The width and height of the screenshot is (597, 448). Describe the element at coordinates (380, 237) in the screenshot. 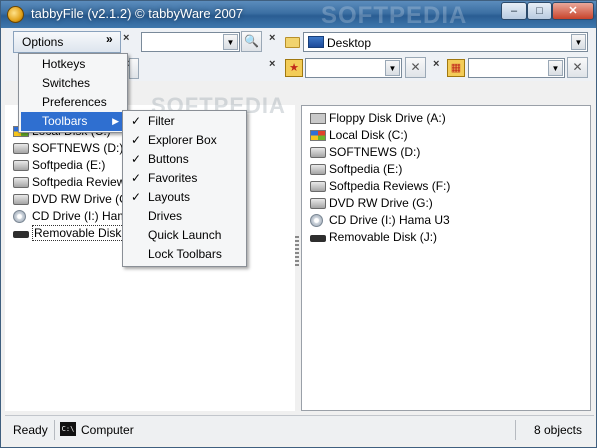

I see `list-item: Removable Disk (J:)` at that location.